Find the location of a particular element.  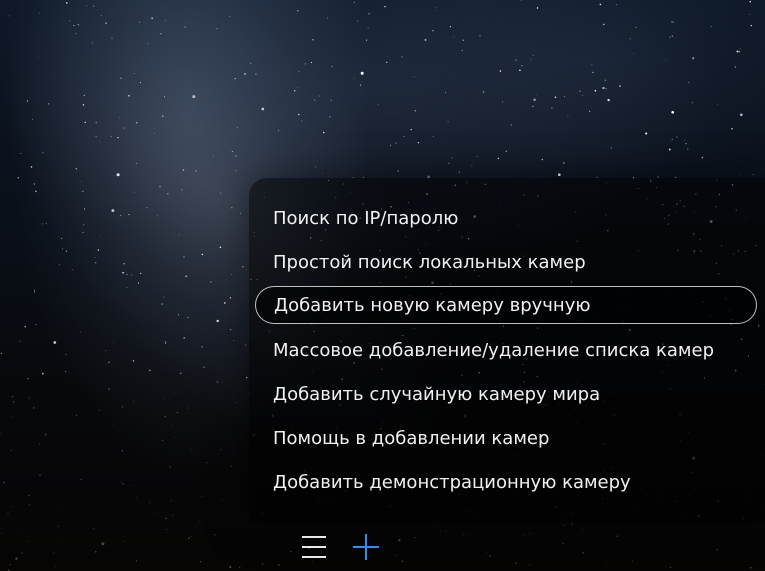

hamburger-menu-icon is located at coordinates (314, 547).